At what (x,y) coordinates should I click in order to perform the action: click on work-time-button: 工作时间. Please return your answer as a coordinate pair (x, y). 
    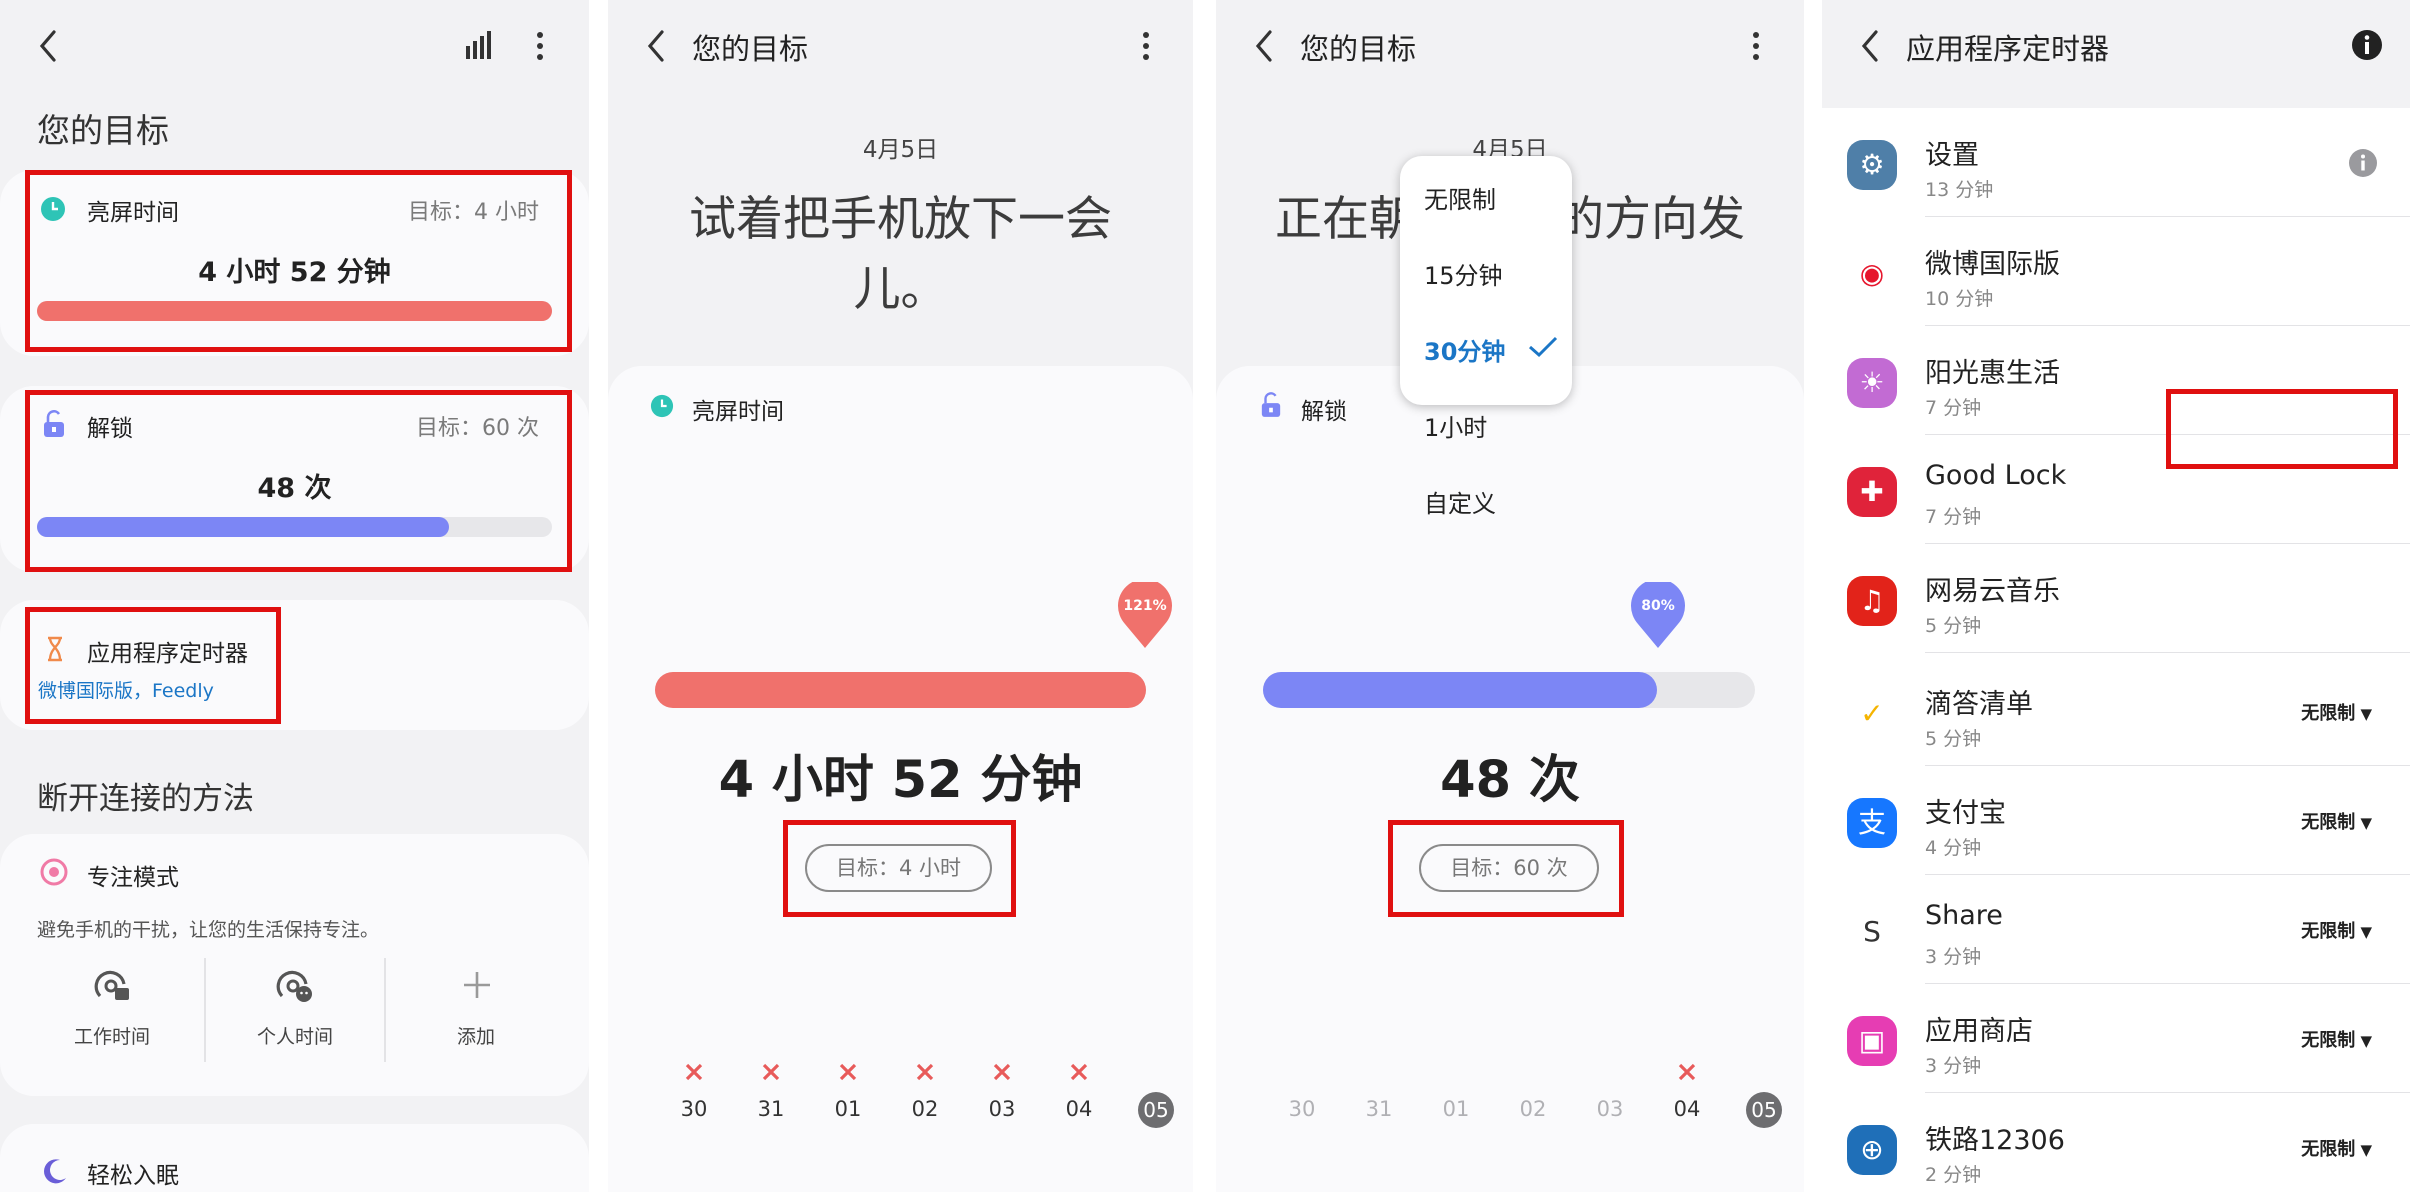
    Looking at the image, I should click on (112, 1014).